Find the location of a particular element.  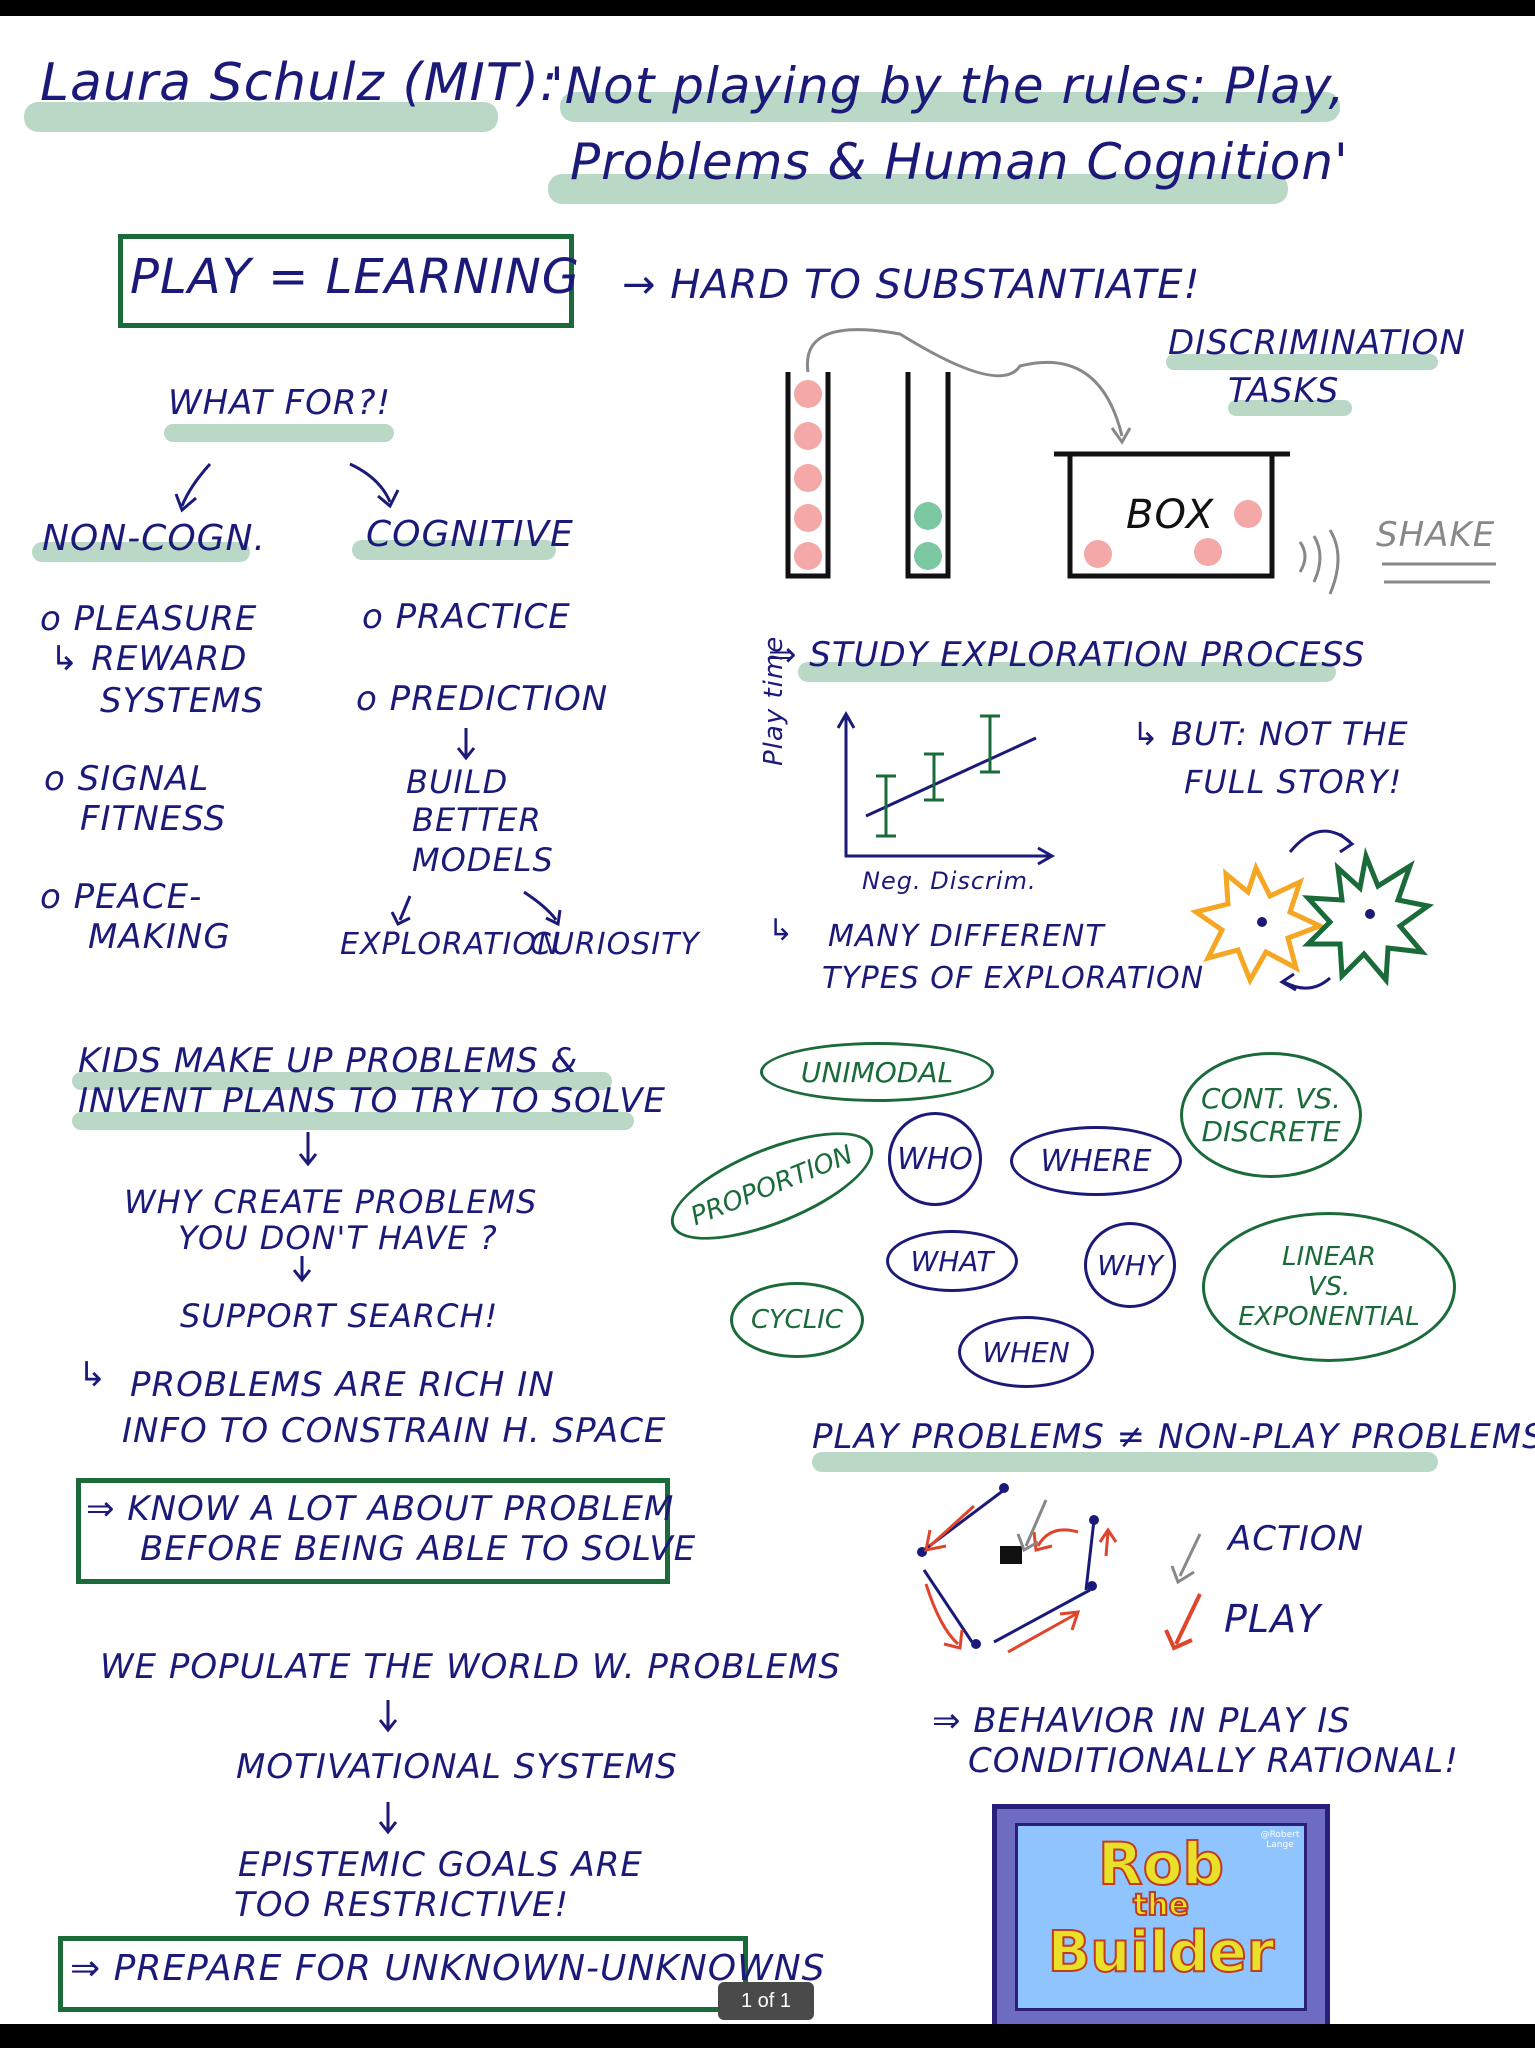

rob-logo-inner: Rob the Builder @Robert Lange is located at coordinates (1161, 1917).